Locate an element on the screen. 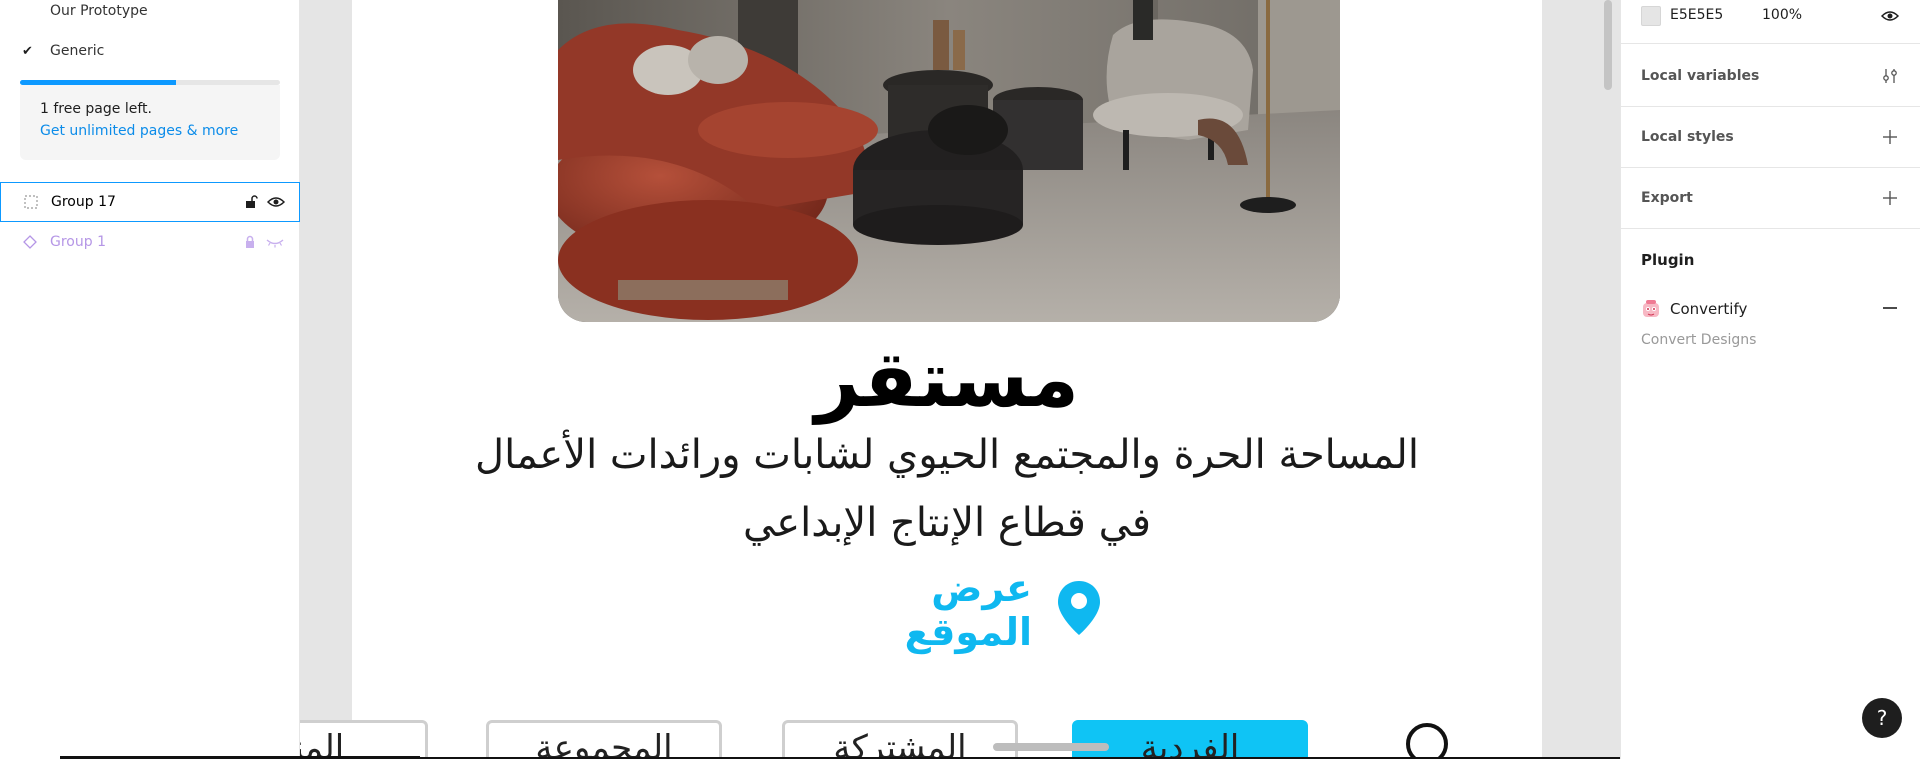  view-location-link: عرض الموقع is located at coordinates (952, 610).